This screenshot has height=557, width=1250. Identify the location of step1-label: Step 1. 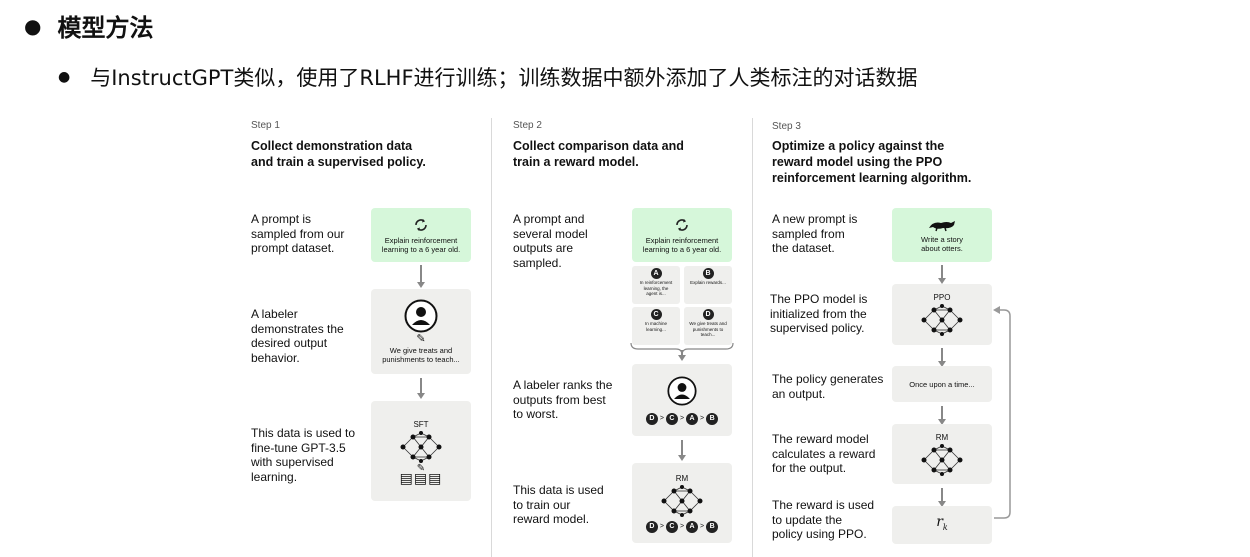
(265, 125).